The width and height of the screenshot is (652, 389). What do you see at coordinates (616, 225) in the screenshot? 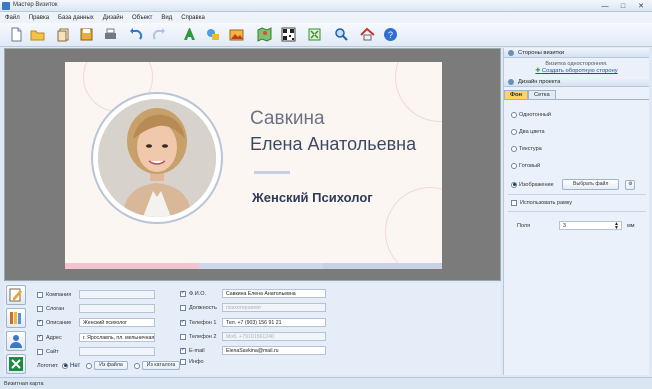
I see `spinner-arrows-icon: ▲ ▼` at bounding box center [616, 225].